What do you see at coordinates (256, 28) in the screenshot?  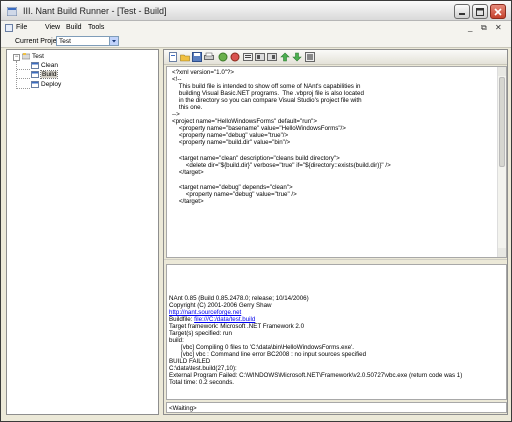 I see `menu-bar: File View Build Tools _ ⧉ ✕` at bounding box center [256, 28].